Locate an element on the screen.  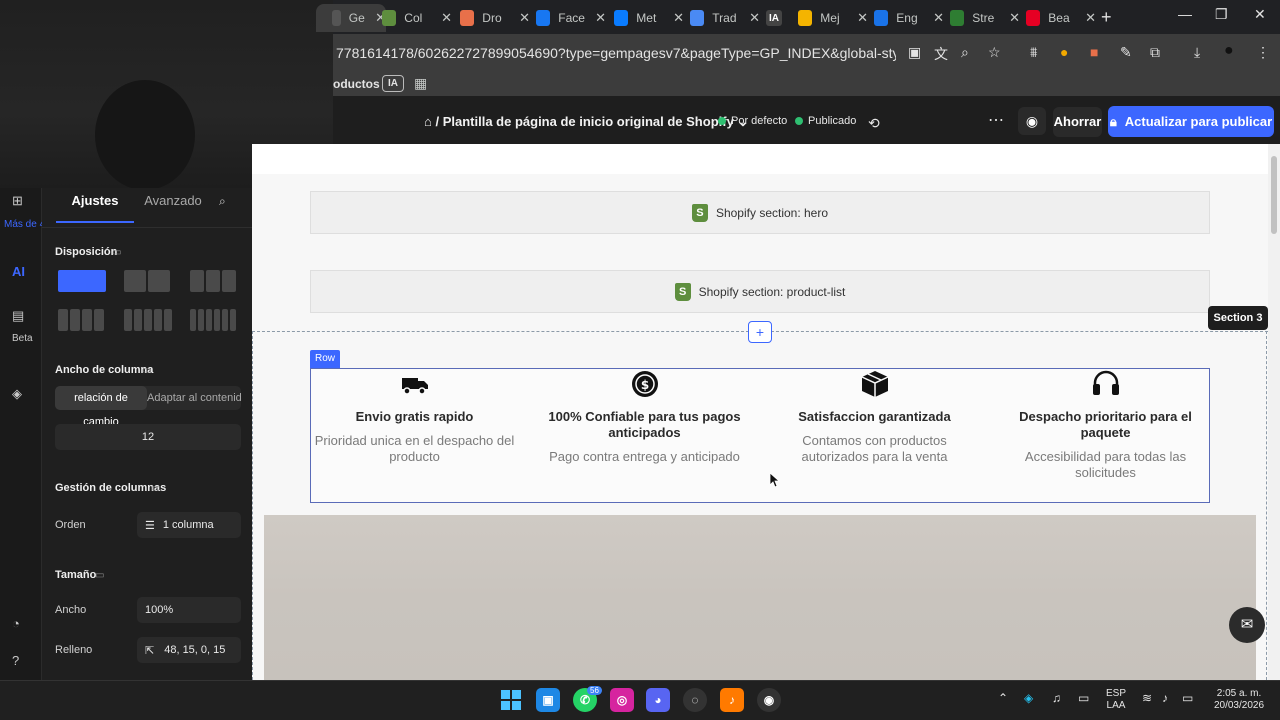
browser-tab: Bea ✕ is located at coordinates (1061, 18).